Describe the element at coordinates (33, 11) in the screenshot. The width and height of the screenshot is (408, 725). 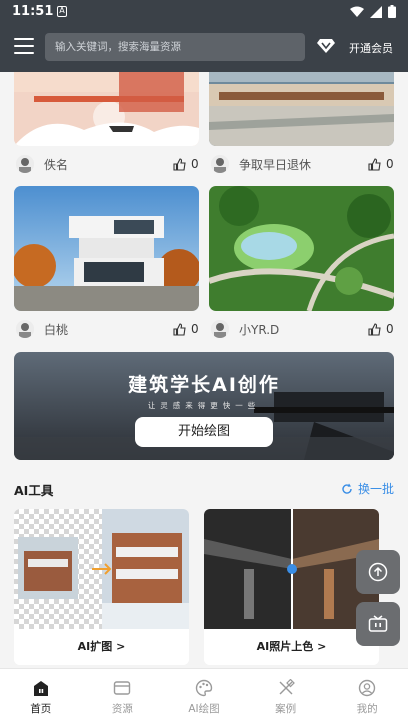
I see `status-time: 11:51` at that location.